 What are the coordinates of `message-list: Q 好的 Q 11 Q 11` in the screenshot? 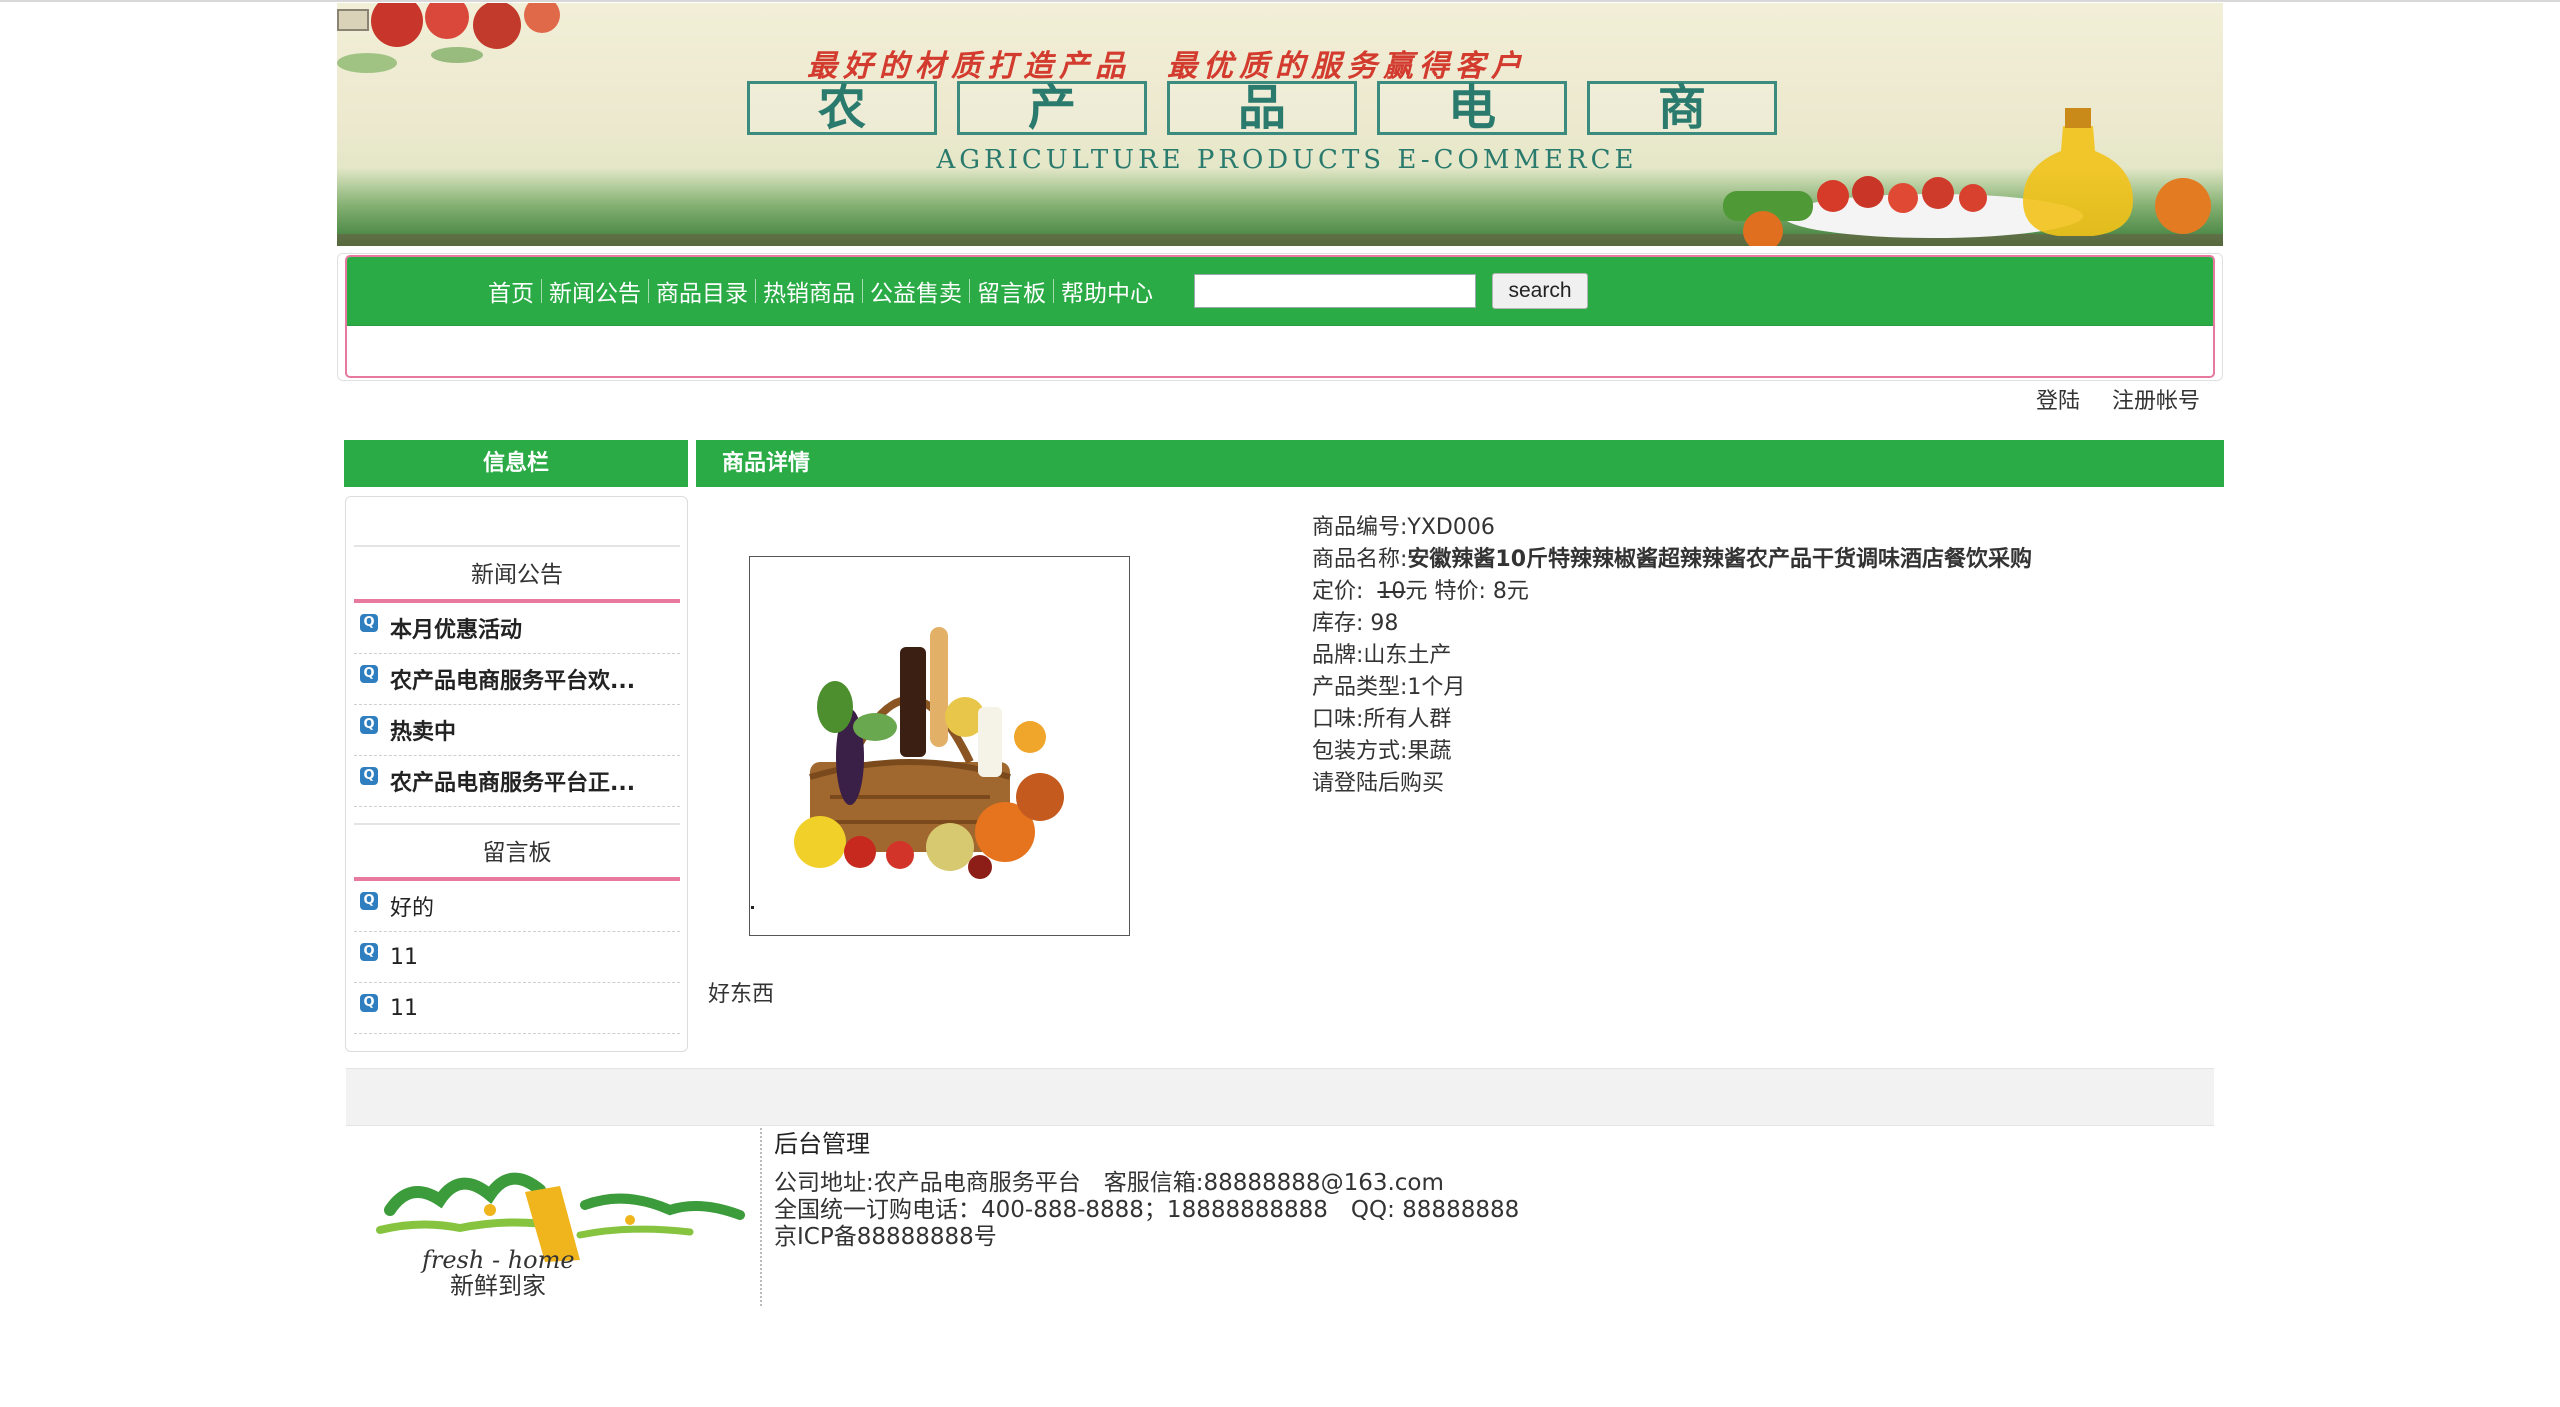 It's located at (517, 957).